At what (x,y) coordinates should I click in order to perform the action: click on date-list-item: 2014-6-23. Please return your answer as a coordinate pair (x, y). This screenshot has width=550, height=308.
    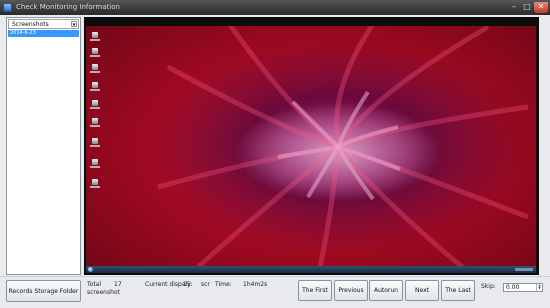
    Looking at the image, I should click on (43, 33).